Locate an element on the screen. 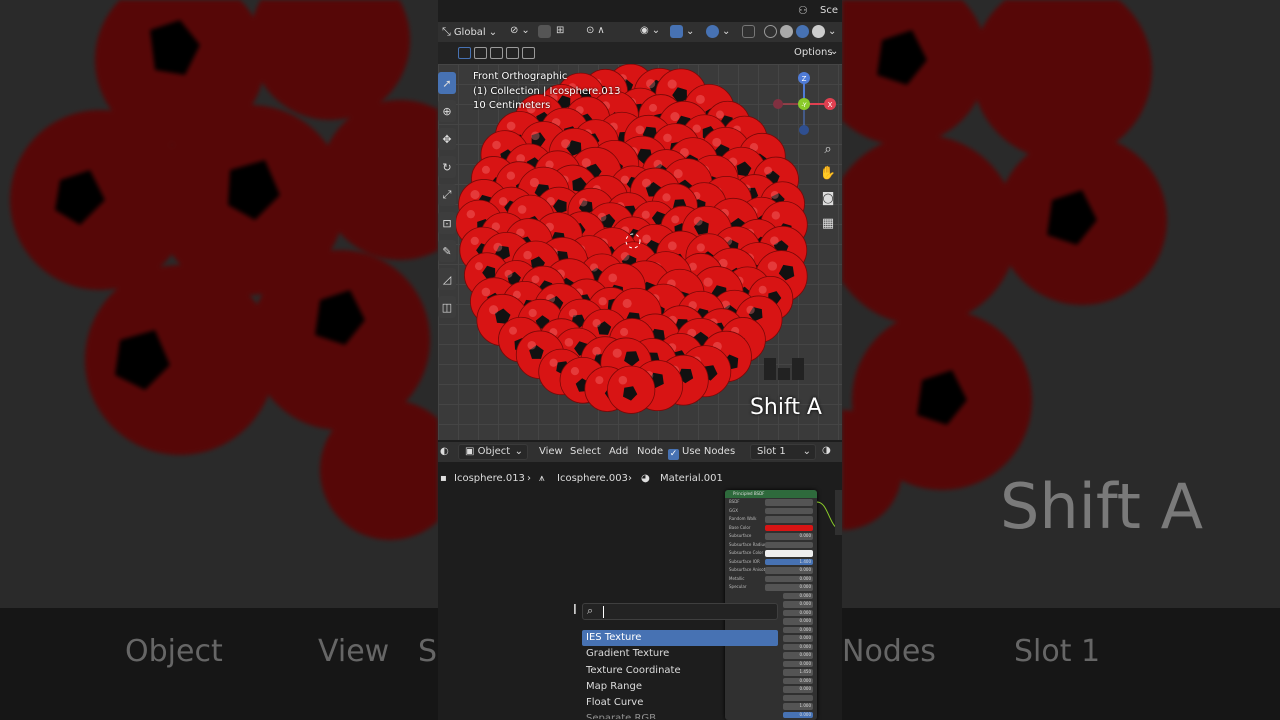 The width and height of the screenshot is (1280, 720). breadcrumb-material: Material.001 is located at coordinates (691, 478).